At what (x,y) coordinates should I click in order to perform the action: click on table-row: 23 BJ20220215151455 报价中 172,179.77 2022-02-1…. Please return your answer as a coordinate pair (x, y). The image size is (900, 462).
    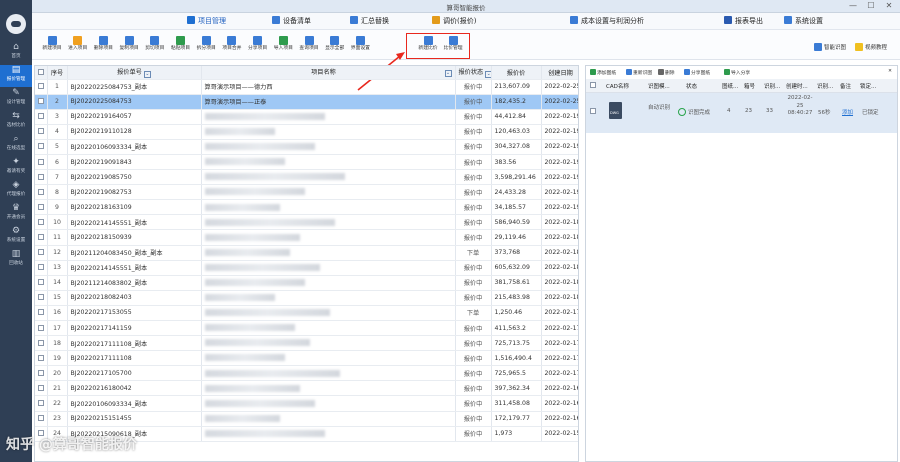
    Looking at the image, I should click on (306, 419).